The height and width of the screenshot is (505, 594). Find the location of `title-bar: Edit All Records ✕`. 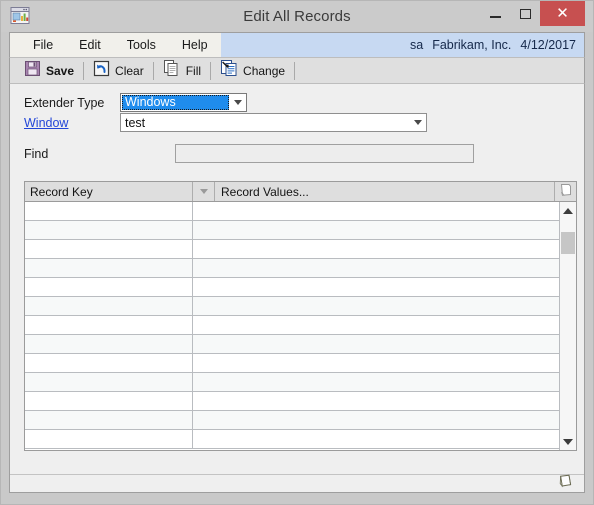

title-bar: Edit All Records ✕ is located at coordinates (297, 16).